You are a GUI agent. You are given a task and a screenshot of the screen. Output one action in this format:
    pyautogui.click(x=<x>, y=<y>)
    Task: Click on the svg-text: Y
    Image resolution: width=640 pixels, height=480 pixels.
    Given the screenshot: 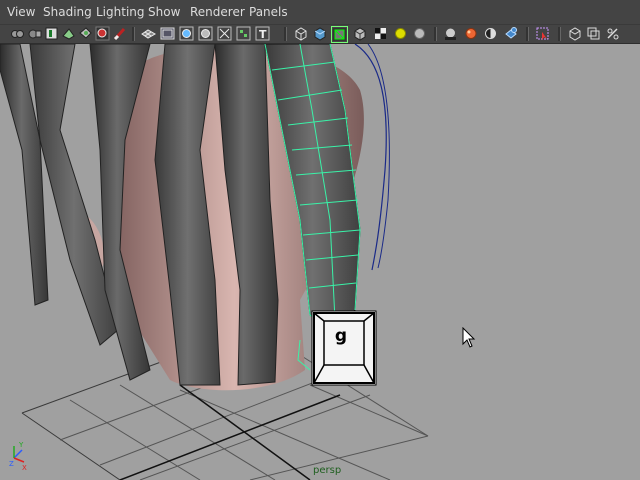 What is the action you would take?
    pyautogui.click(x=21, y=445)
    